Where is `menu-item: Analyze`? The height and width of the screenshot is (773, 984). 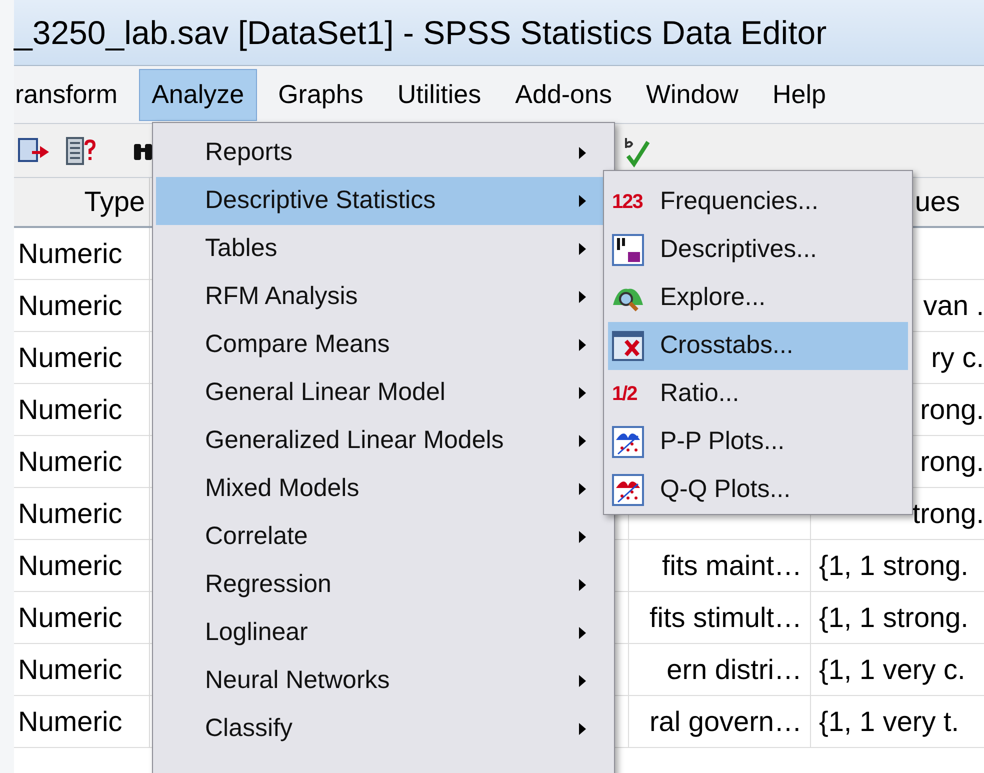
menu-item: Analyze is located at coordinates (198, 94).